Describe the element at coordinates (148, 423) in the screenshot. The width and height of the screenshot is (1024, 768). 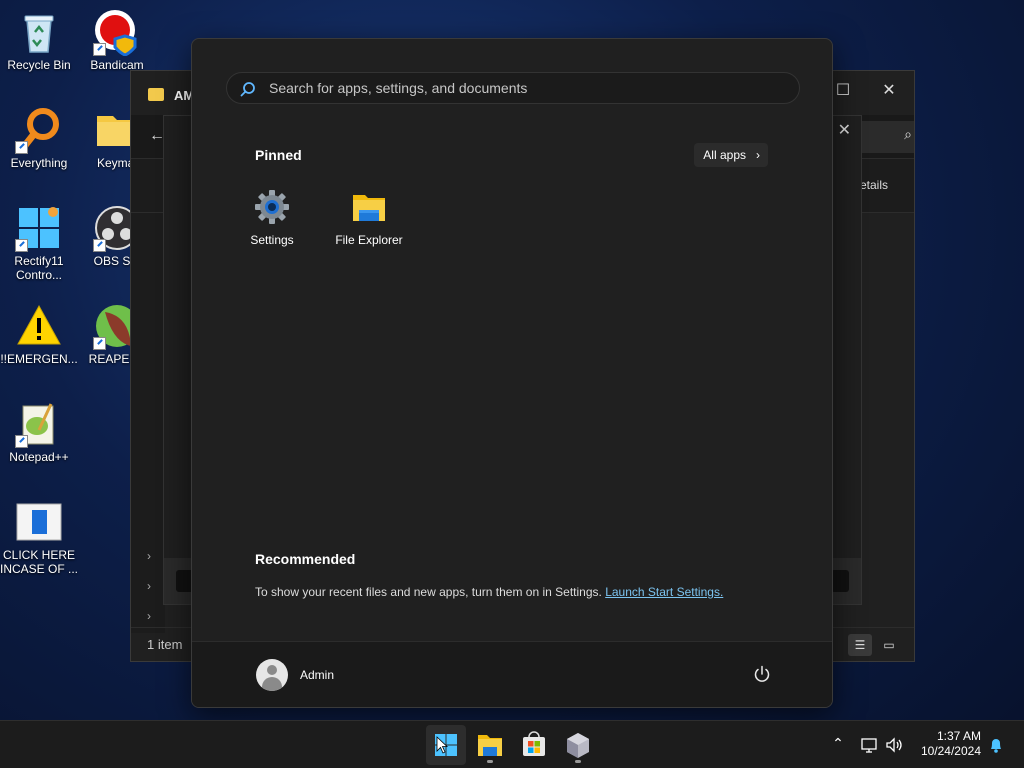
I see `explorer-nav-pane: › › ›` at that location.